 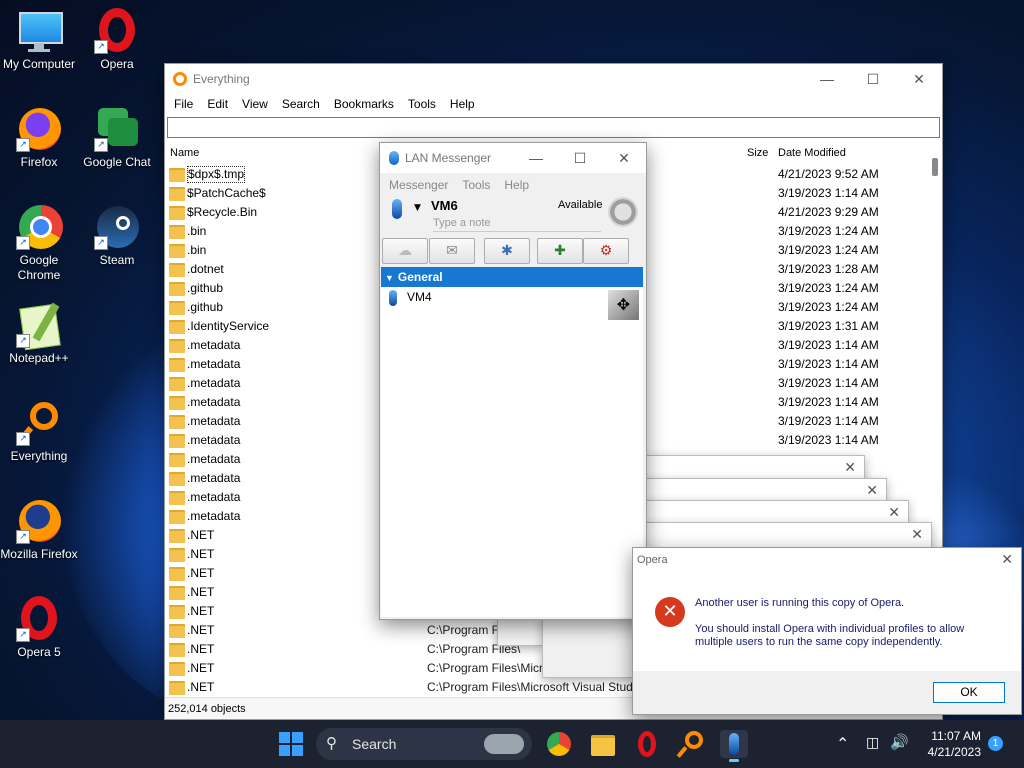 What do you see at coordinates (39, 267) in the screenshot?
I see `desktop-icon-label: Google Chrome` at bounding box center [39, 267].